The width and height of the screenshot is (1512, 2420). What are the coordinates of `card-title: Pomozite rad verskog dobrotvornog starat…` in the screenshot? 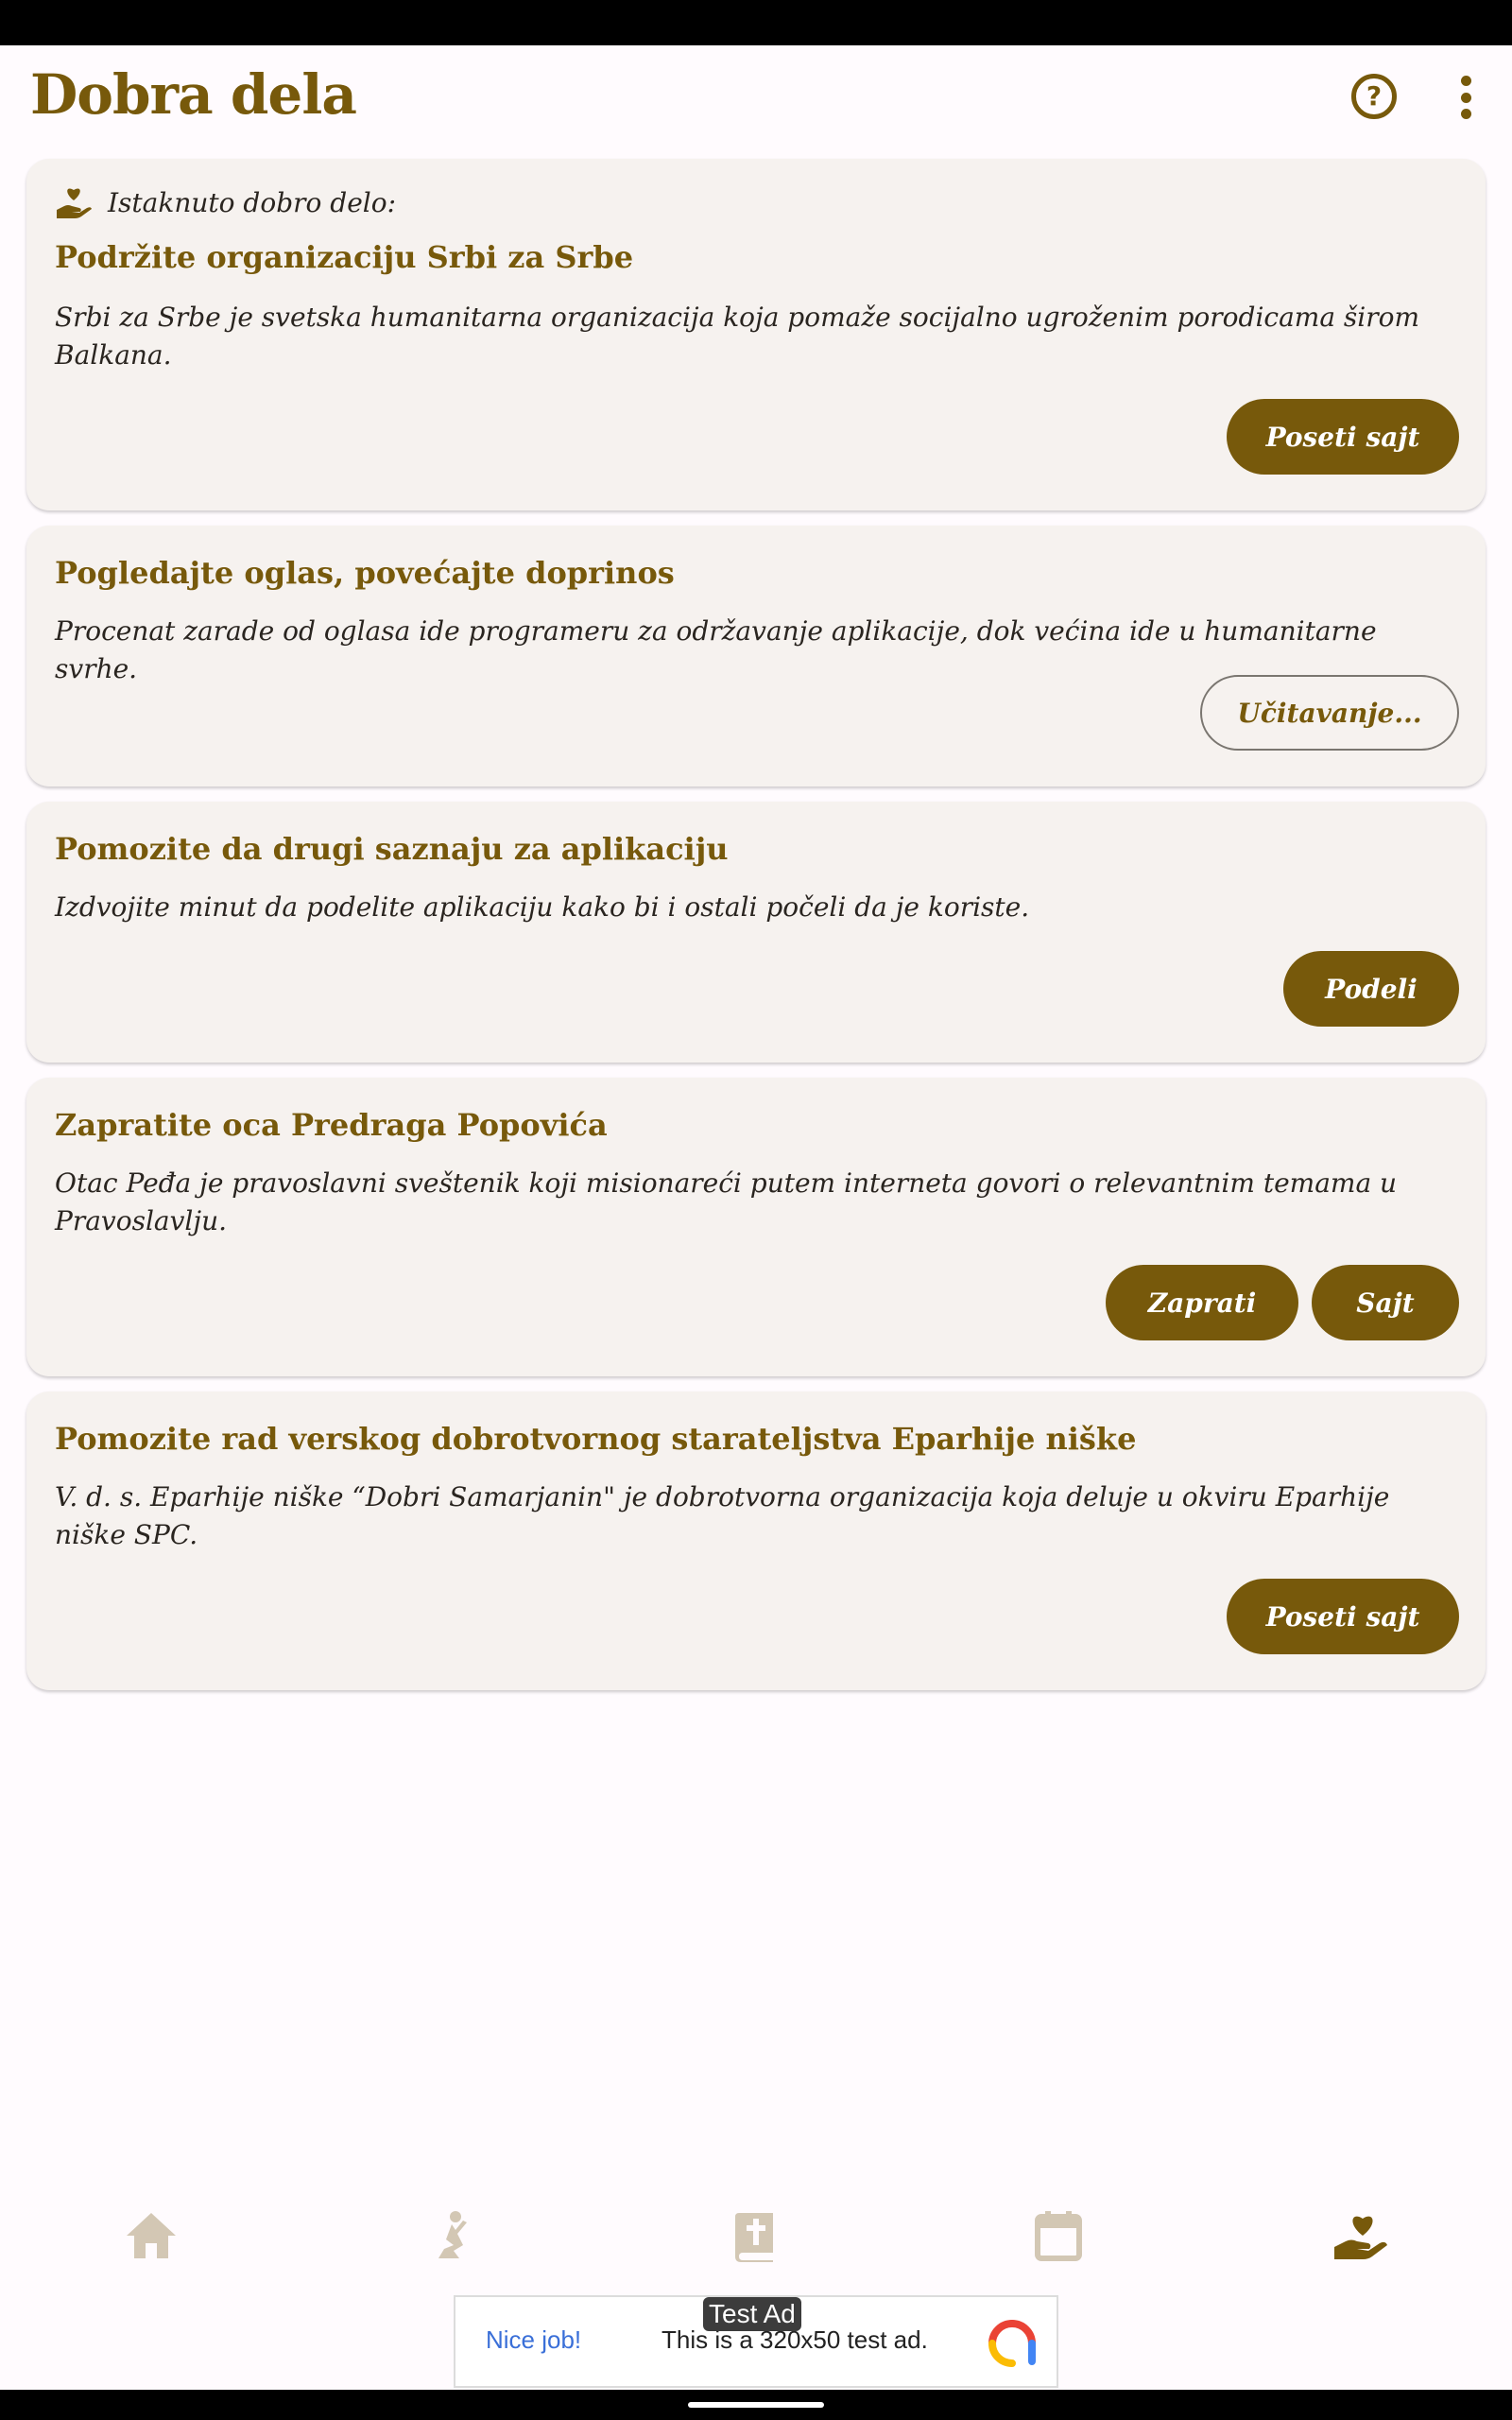 It's located at (596, 1439).